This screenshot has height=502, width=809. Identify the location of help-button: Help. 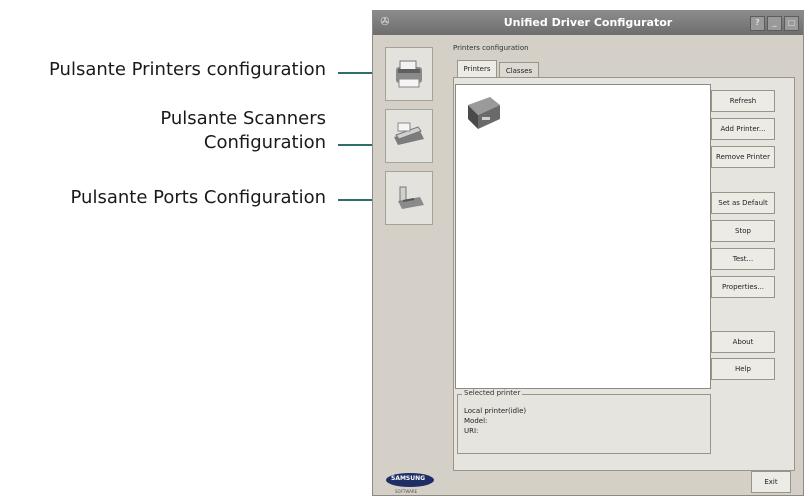
(743, 369).